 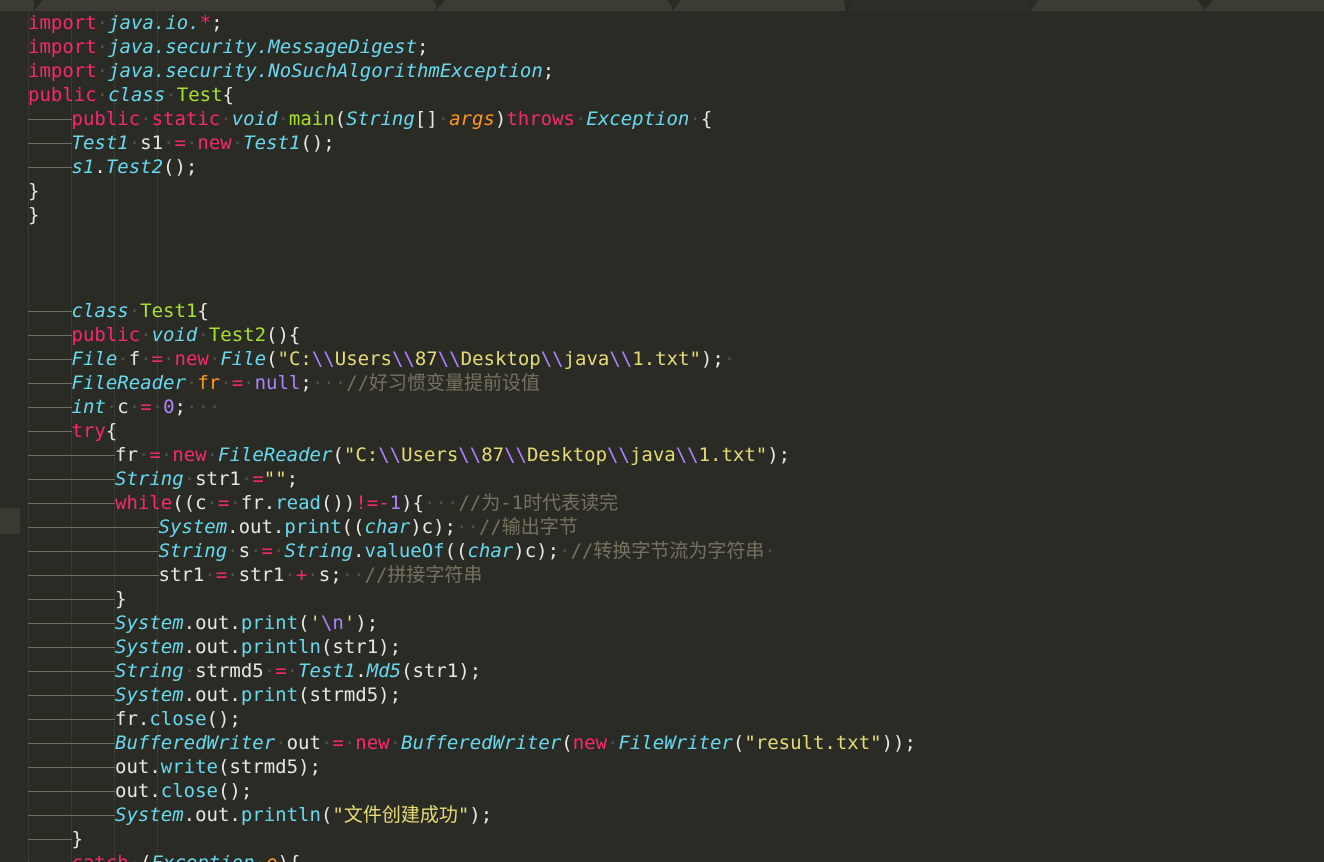 I want to click on code-line: class·Test1{, so click(x=662, y=311).